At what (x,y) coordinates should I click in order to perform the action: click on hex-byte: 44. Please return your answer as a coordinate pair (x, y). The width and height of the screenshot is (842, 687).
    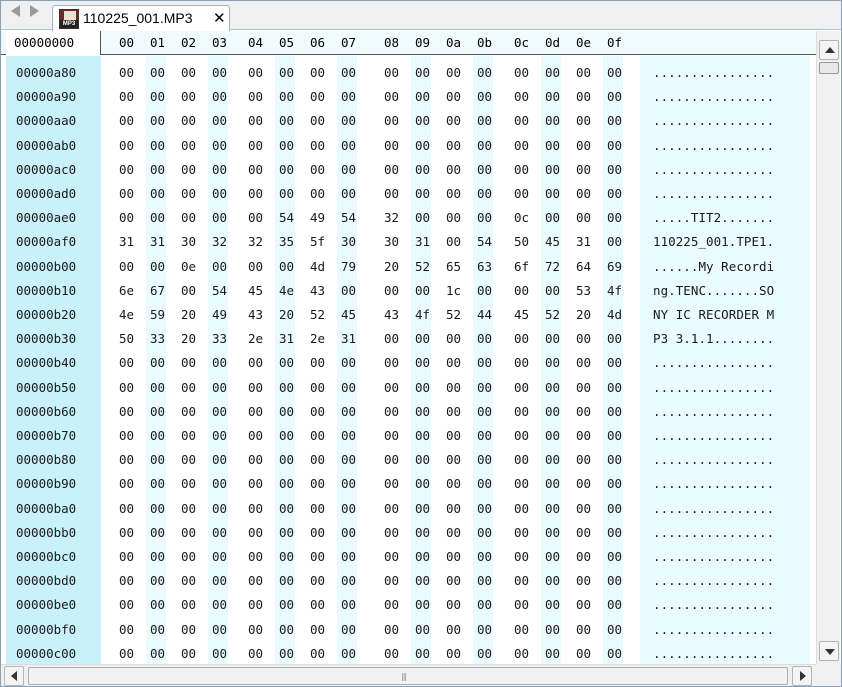
    Looking at the image, I should click on (484, 314).